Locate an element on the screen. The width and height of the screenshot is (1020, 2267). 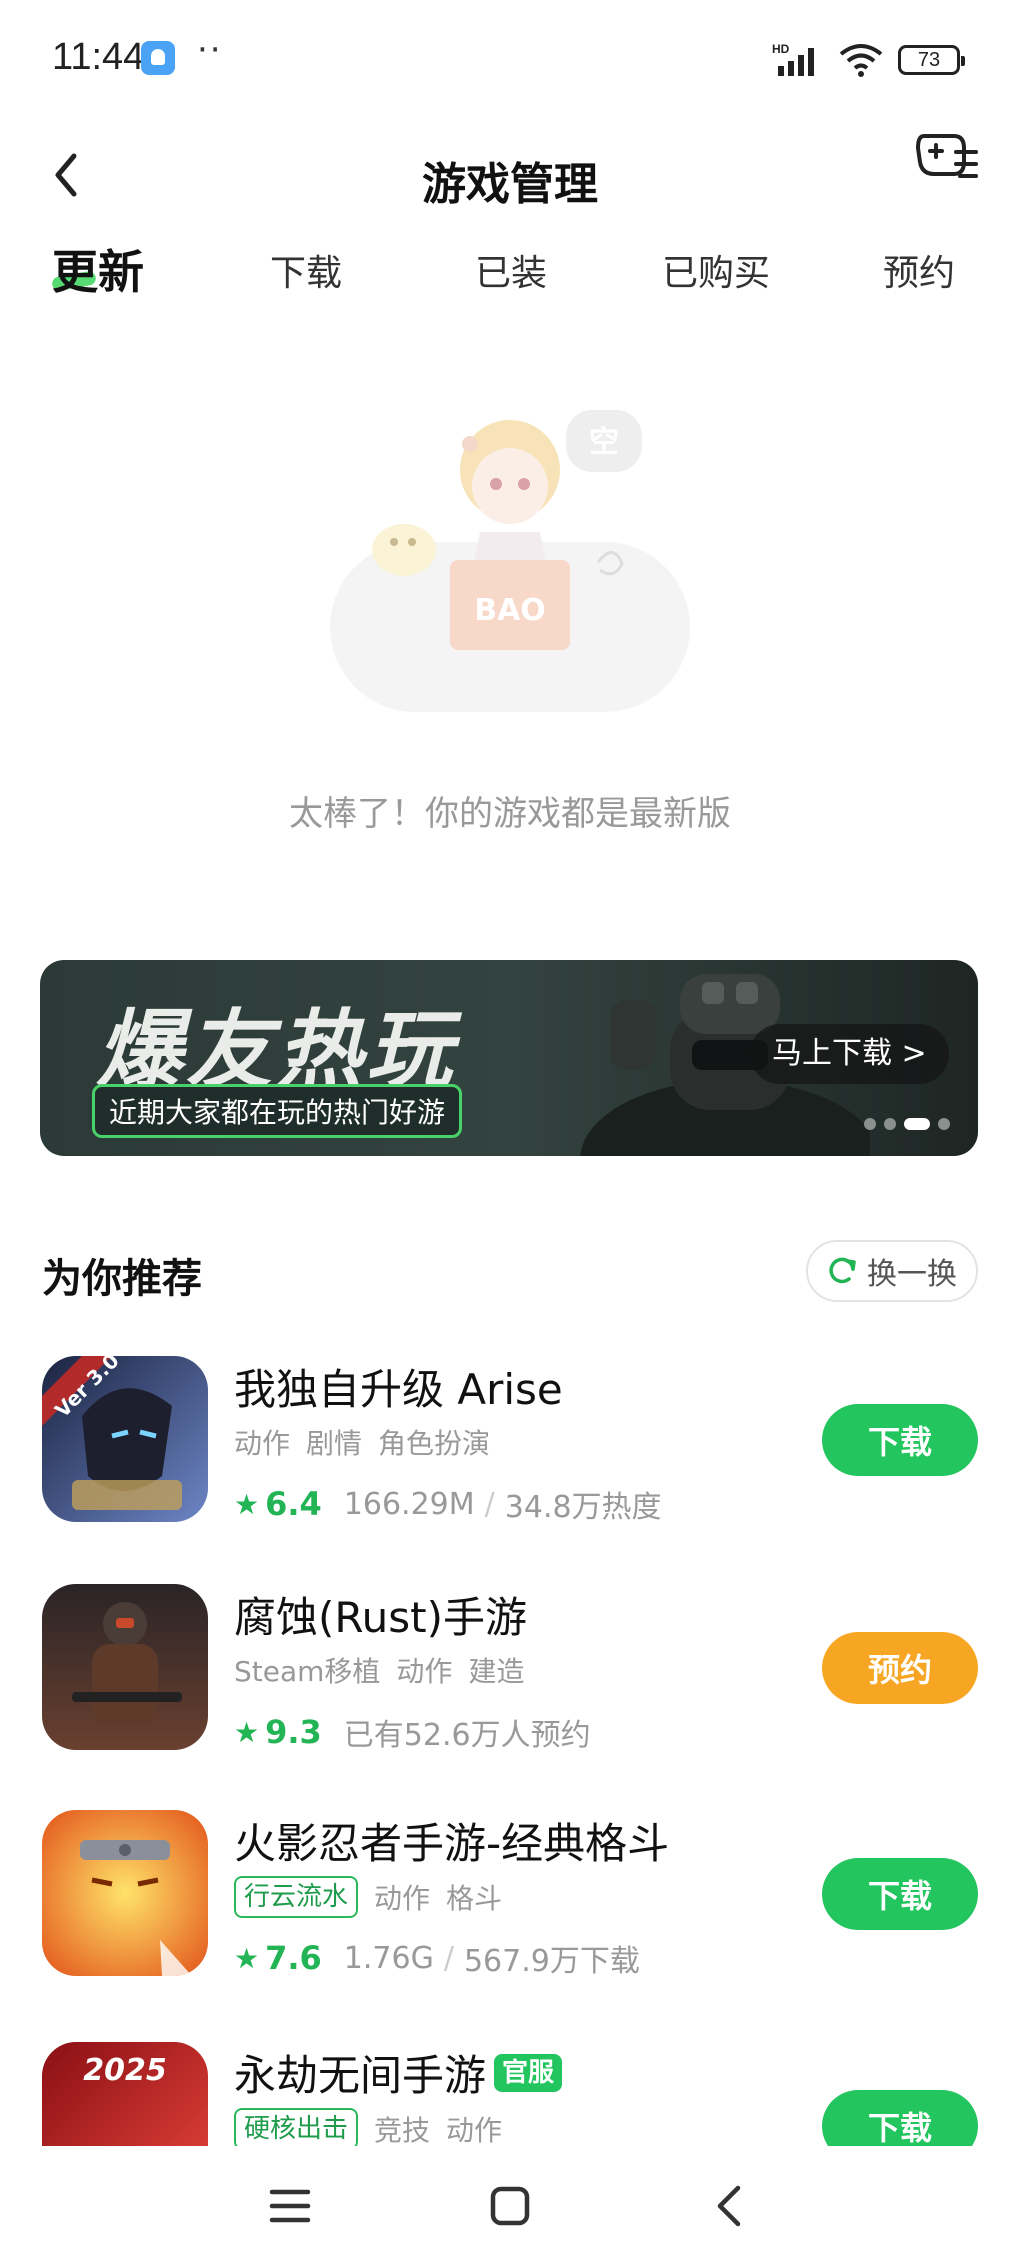
empty-box-label: BAO is located at coordinates (510, 610).